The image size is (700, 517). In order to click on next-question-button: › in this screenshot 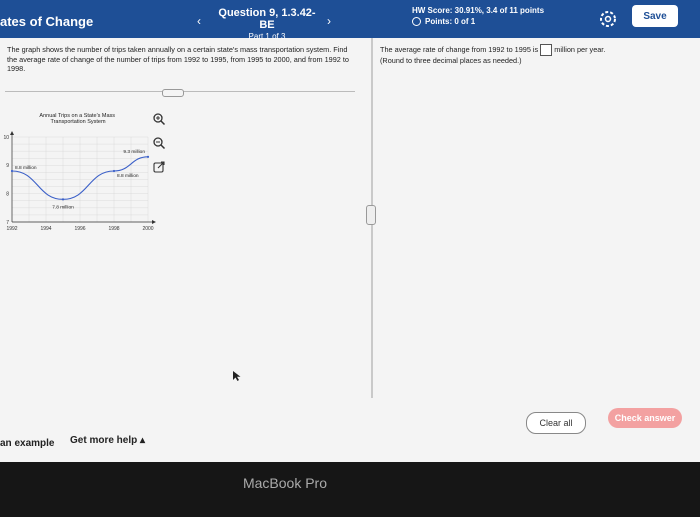, I will do `click(329, 21)`.